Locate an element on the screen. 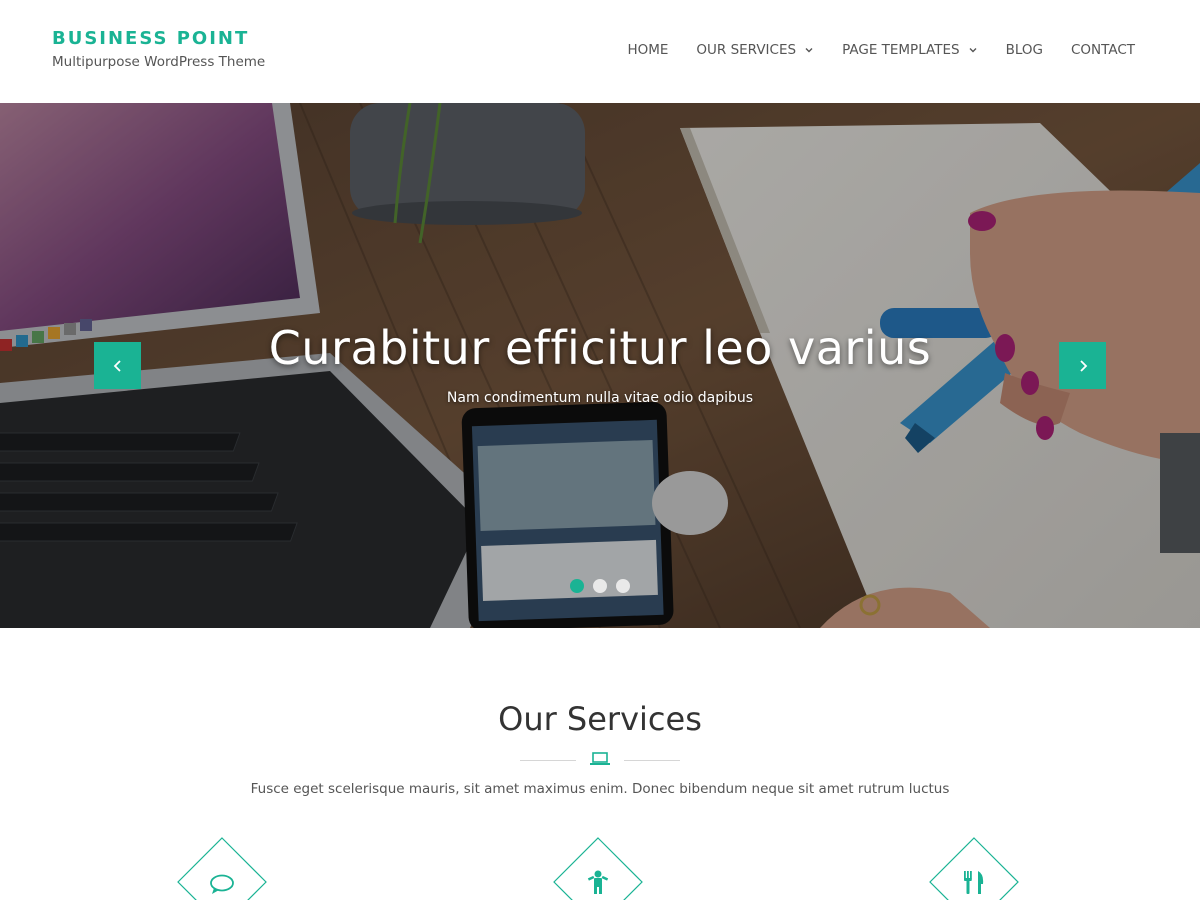 The height and width of the screenshot is (900, 1200). nav-blog: BLOG is located at coordinates (1024, 50).